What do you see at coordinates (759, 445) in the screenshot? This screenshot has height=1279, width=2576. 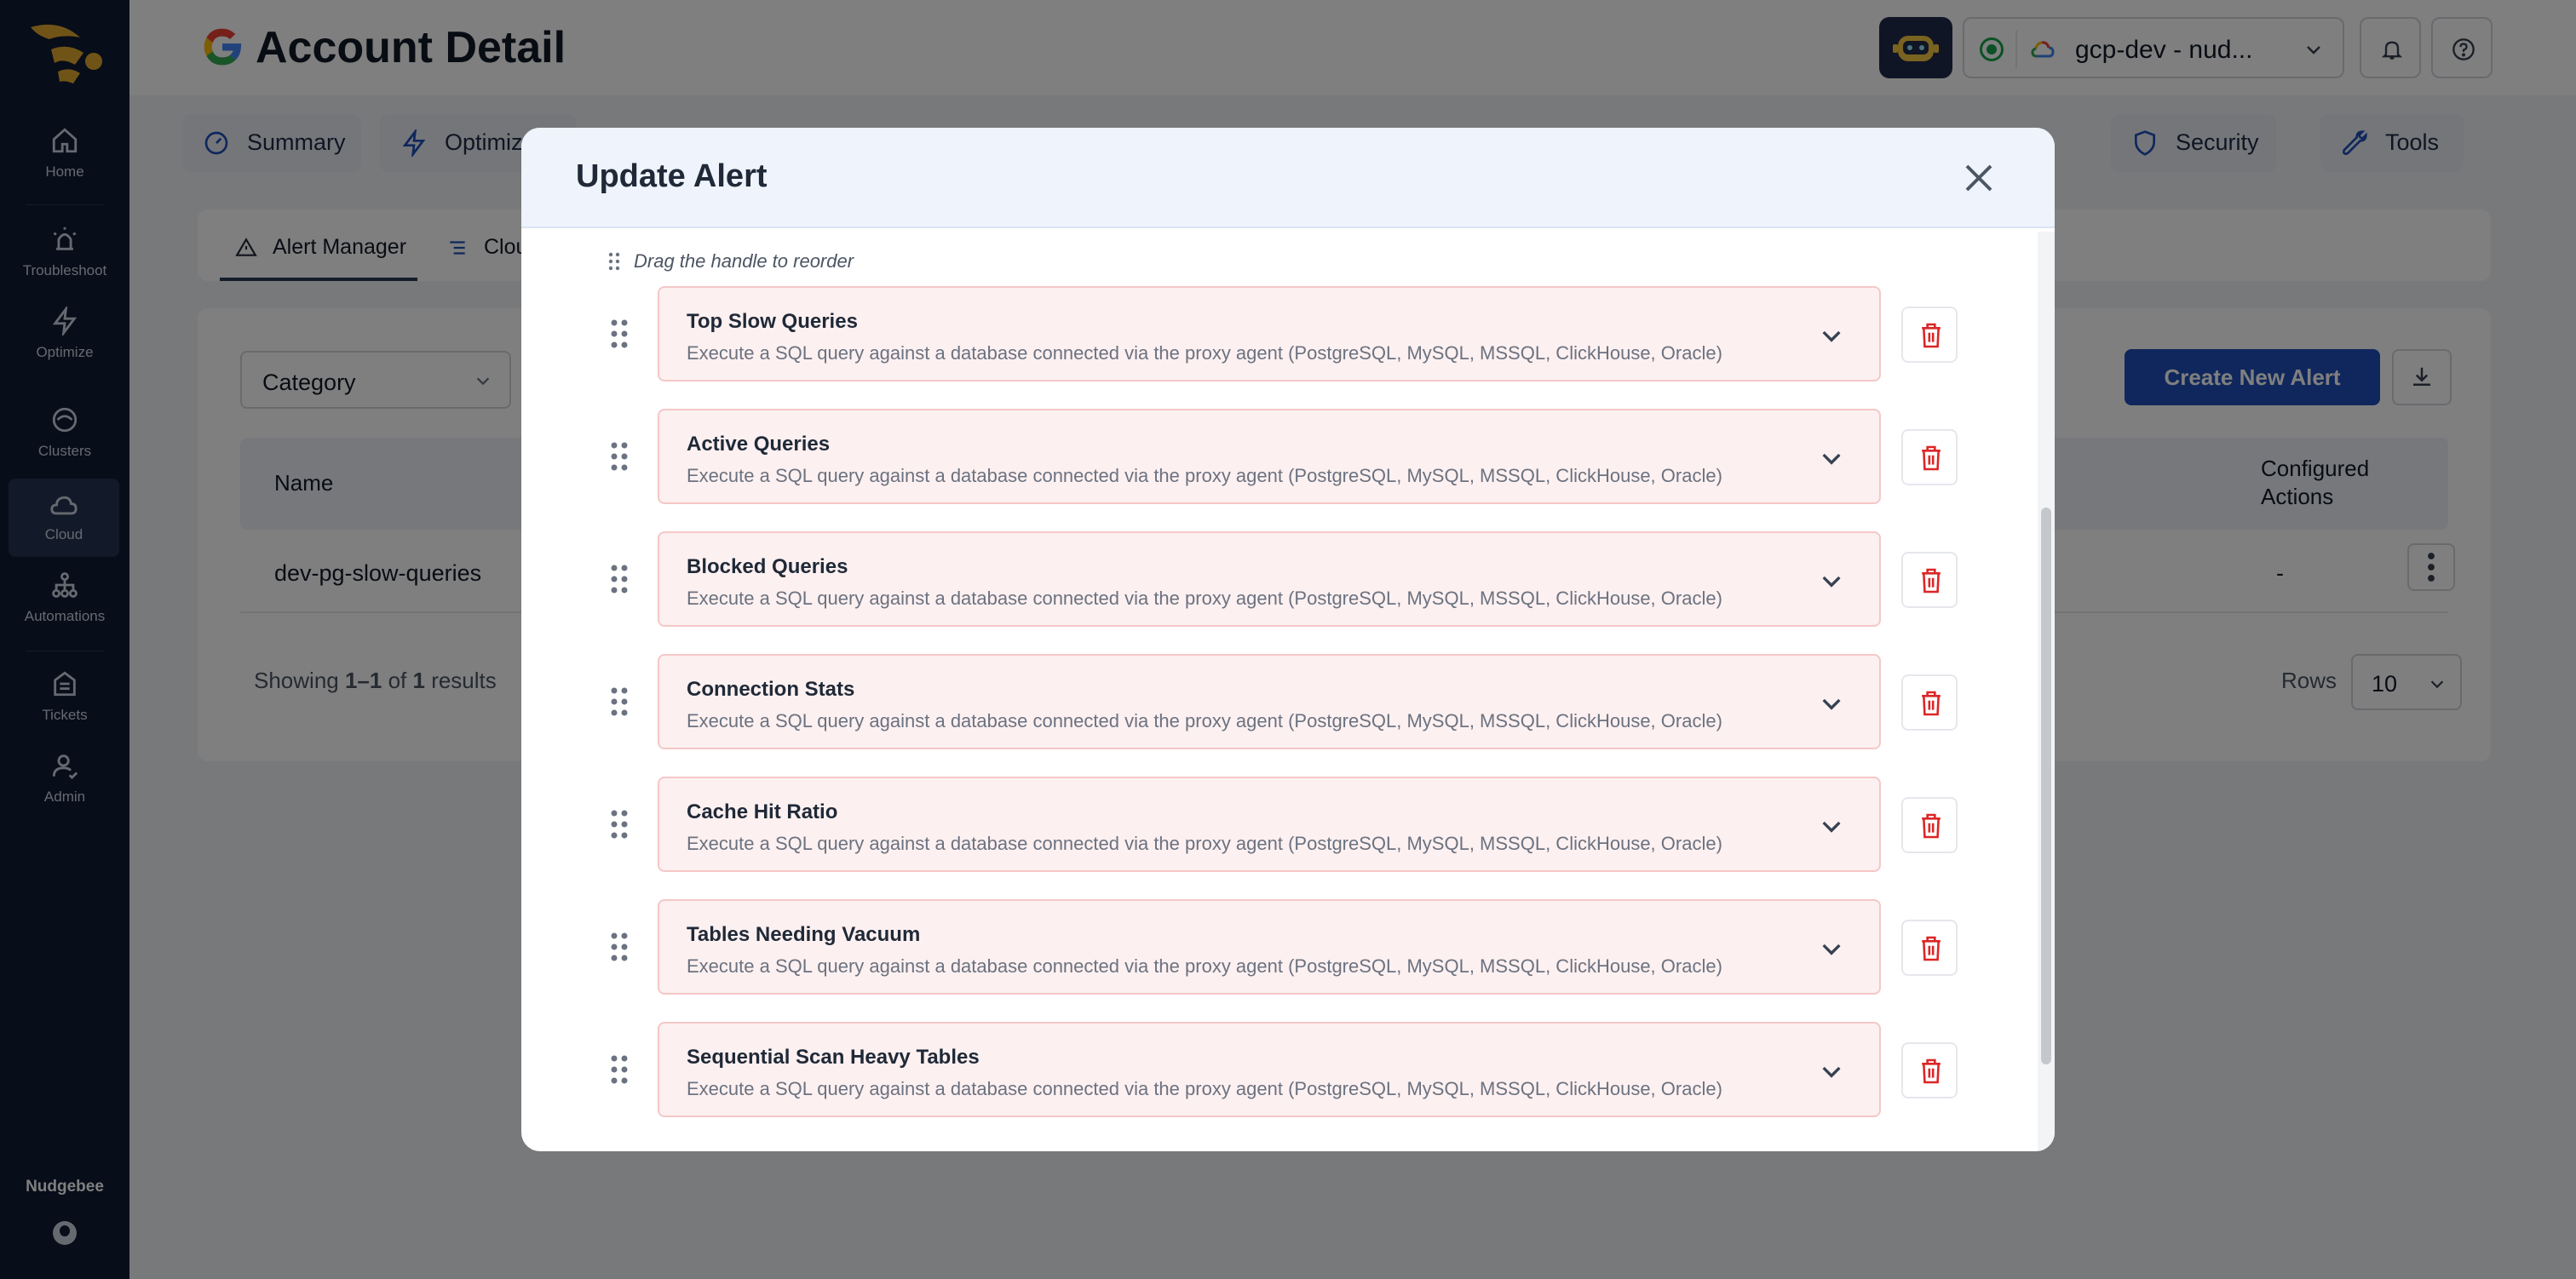 I see `alert-title: Active Queries` at bounding box center [759, 445].